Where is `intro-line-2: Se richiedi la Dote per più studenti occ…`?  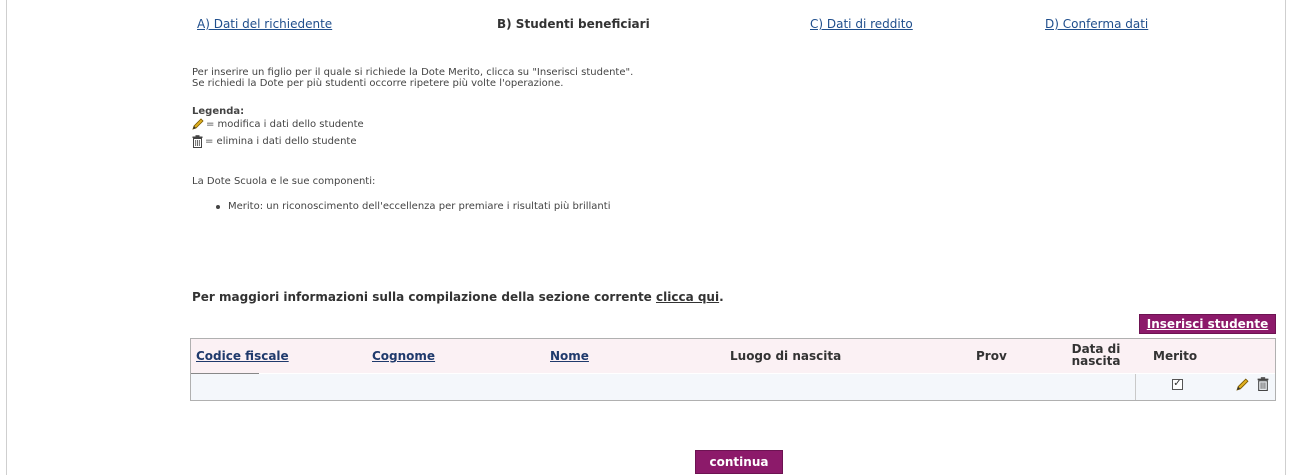
intro-line-2: Se richiedi la Dote per più studenti occ… is located at coordinates (378, 83).